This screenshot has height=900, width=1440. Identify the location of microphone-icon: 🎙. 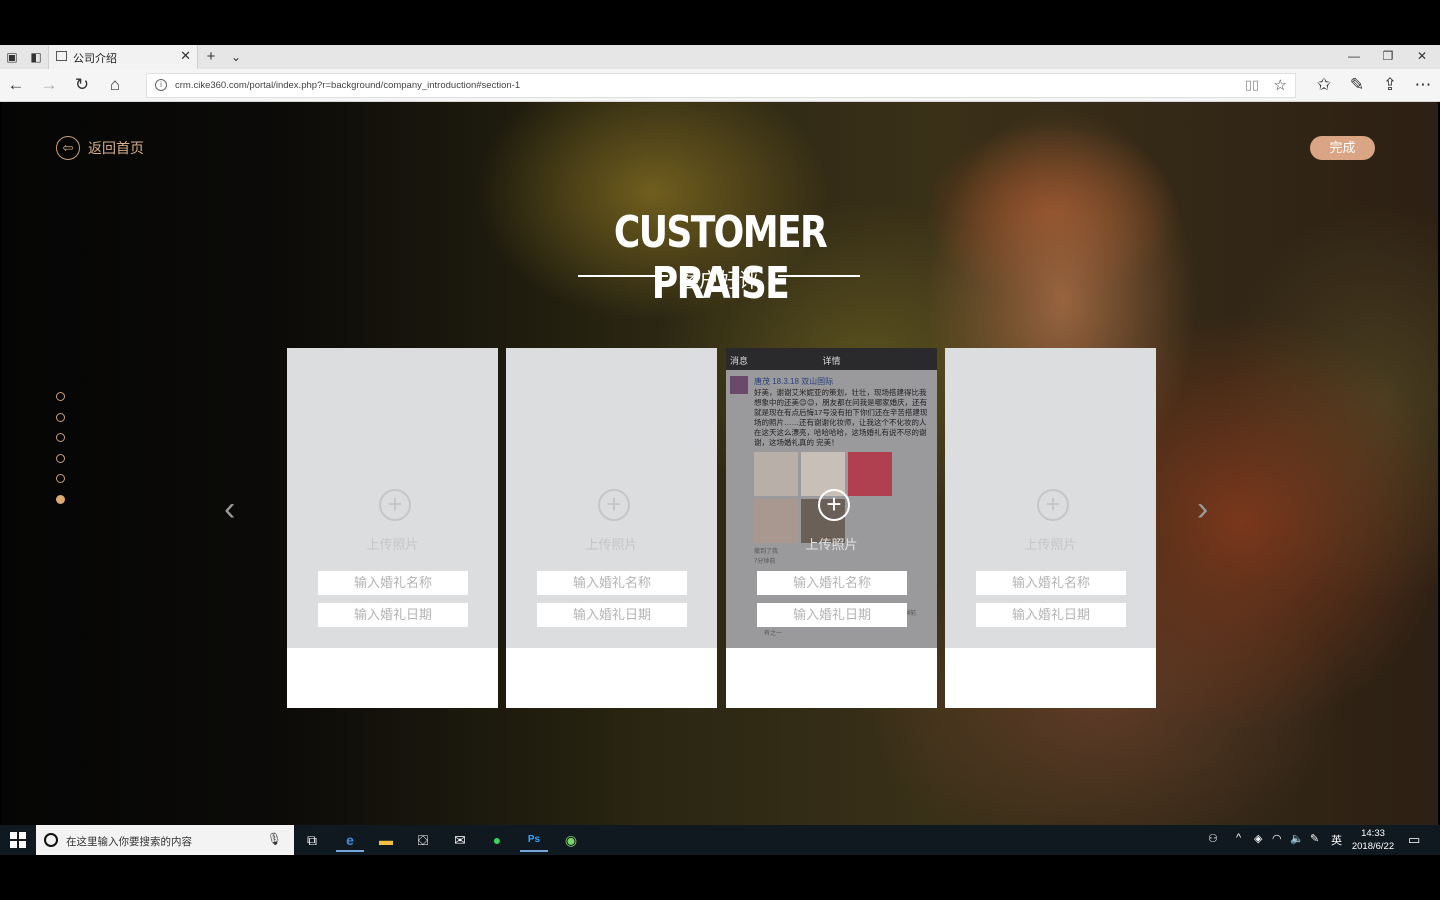
(274, 839).